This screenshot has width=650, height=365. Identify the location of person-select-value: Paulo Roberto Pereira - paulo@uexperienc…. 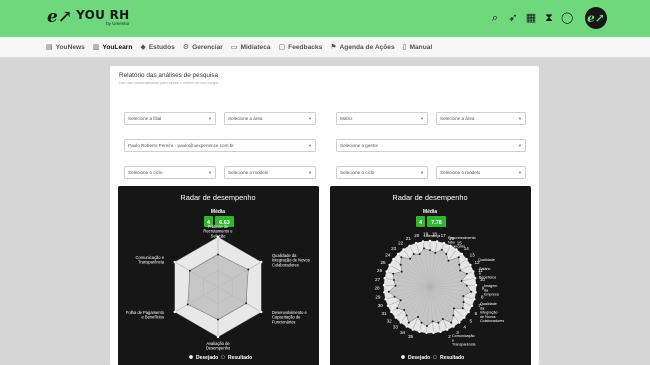
(181, 145).